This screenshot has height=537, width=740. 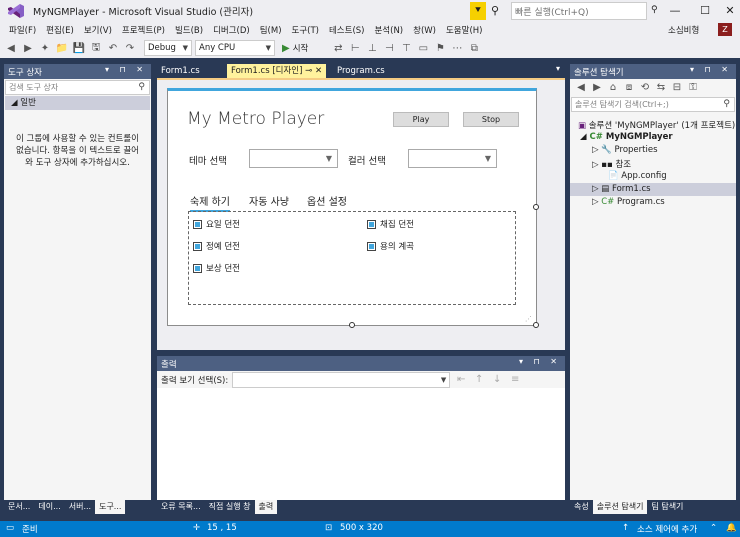 What do you see at coordinates (113, 48) in the screenshot?
I see `undo-icon: ↶` at bounding box center [113, 48].